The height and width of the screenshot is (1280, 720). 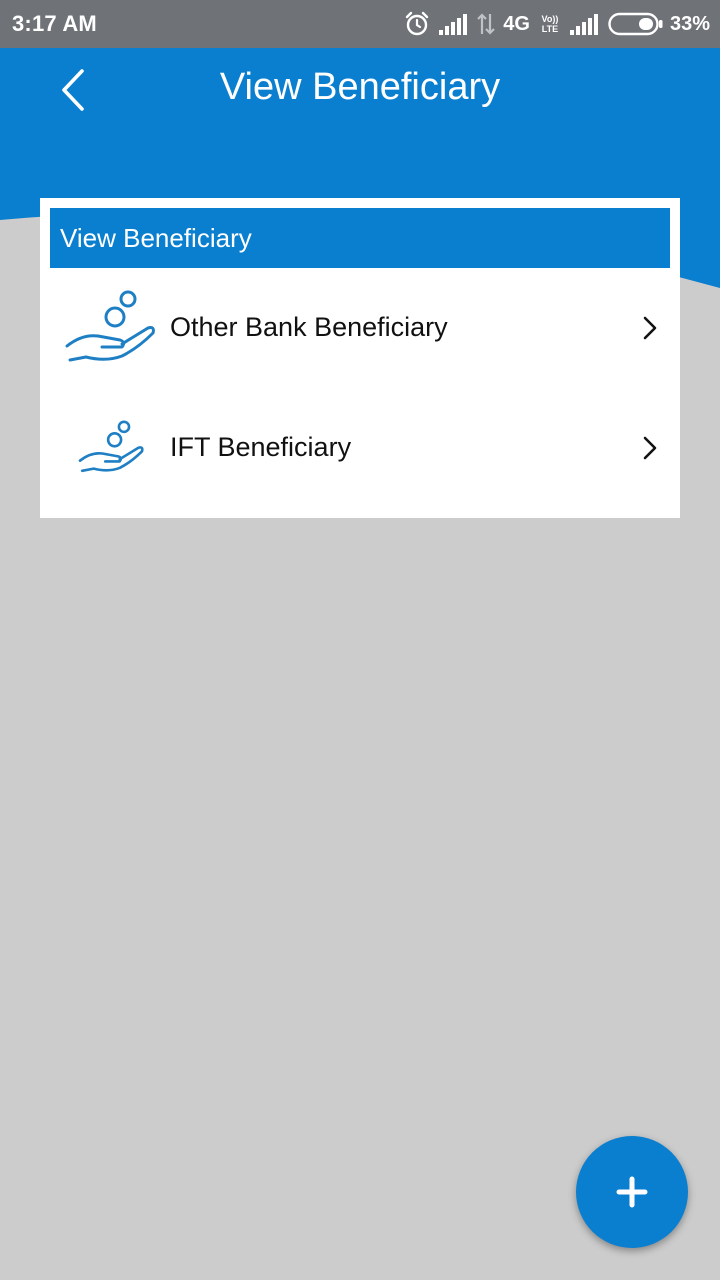 What do you see at coordinates (550, 19) in the screenshot?
I see `volte-top-label: Vo))` at bounding box center [550, 19].